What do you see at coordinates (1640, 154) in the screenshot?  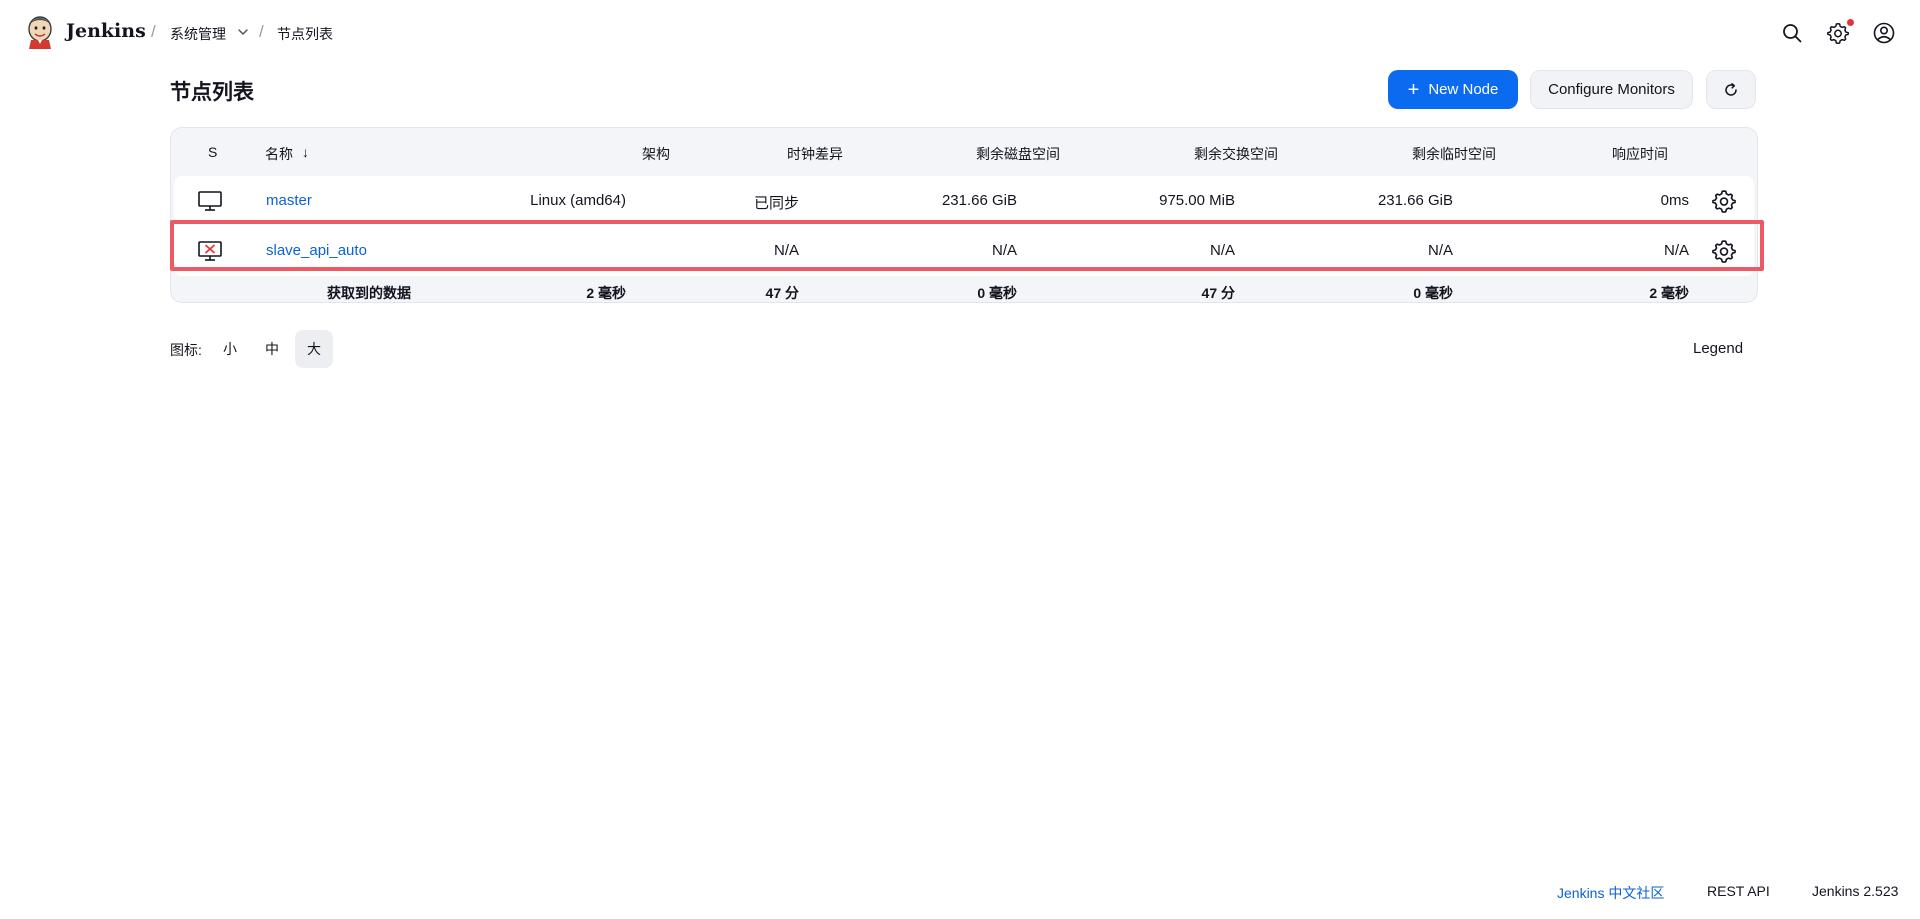 I see `header-response: 响应时间` at bounding box center [1640, 154].